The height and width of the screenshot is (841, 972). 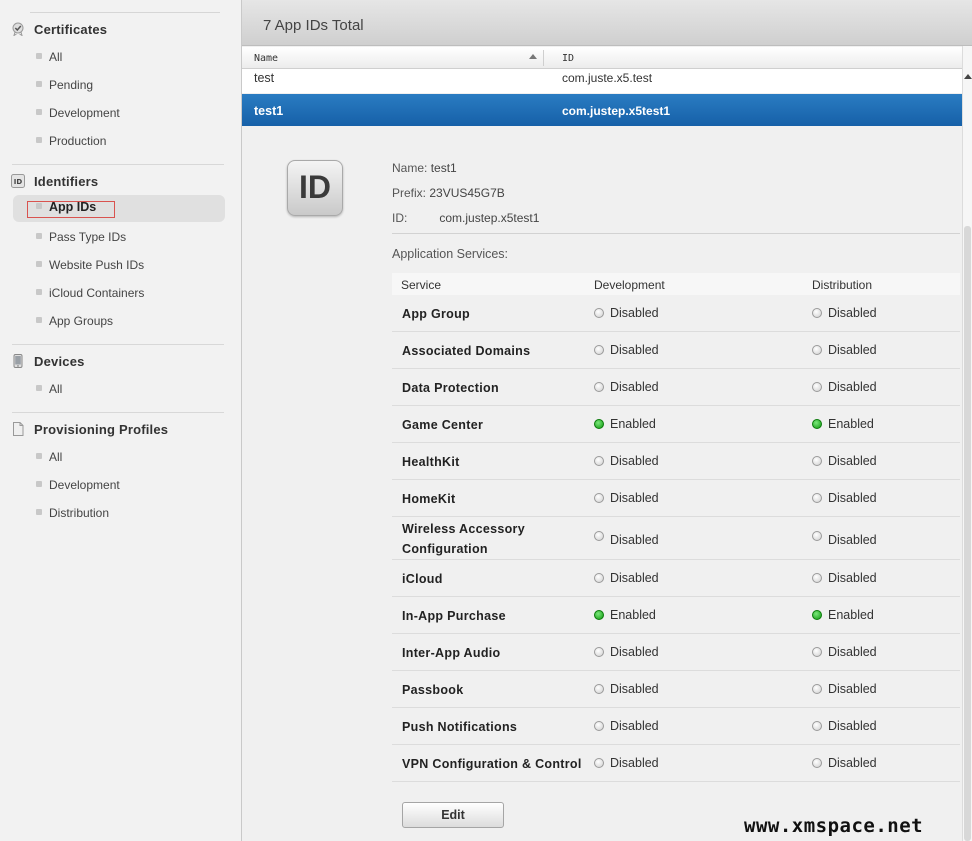 I want to click on service-name: Wireless Accessory Configuration, so click(x=463, y=539).